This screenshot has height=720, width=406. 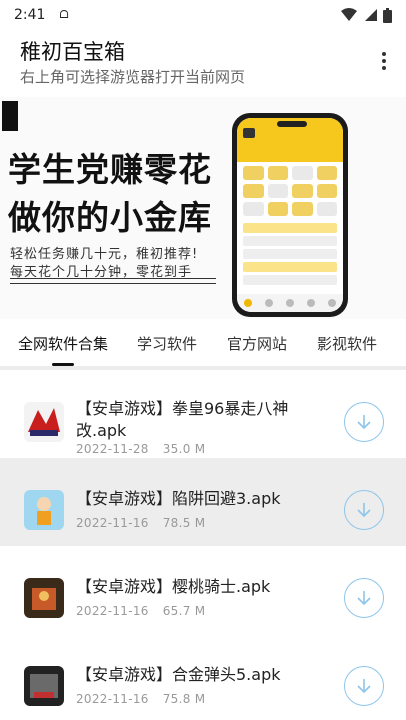 I want to click on banner-line-1: 轻松任务赚几十元，稚初推荐!, so click(x=104, y=254).